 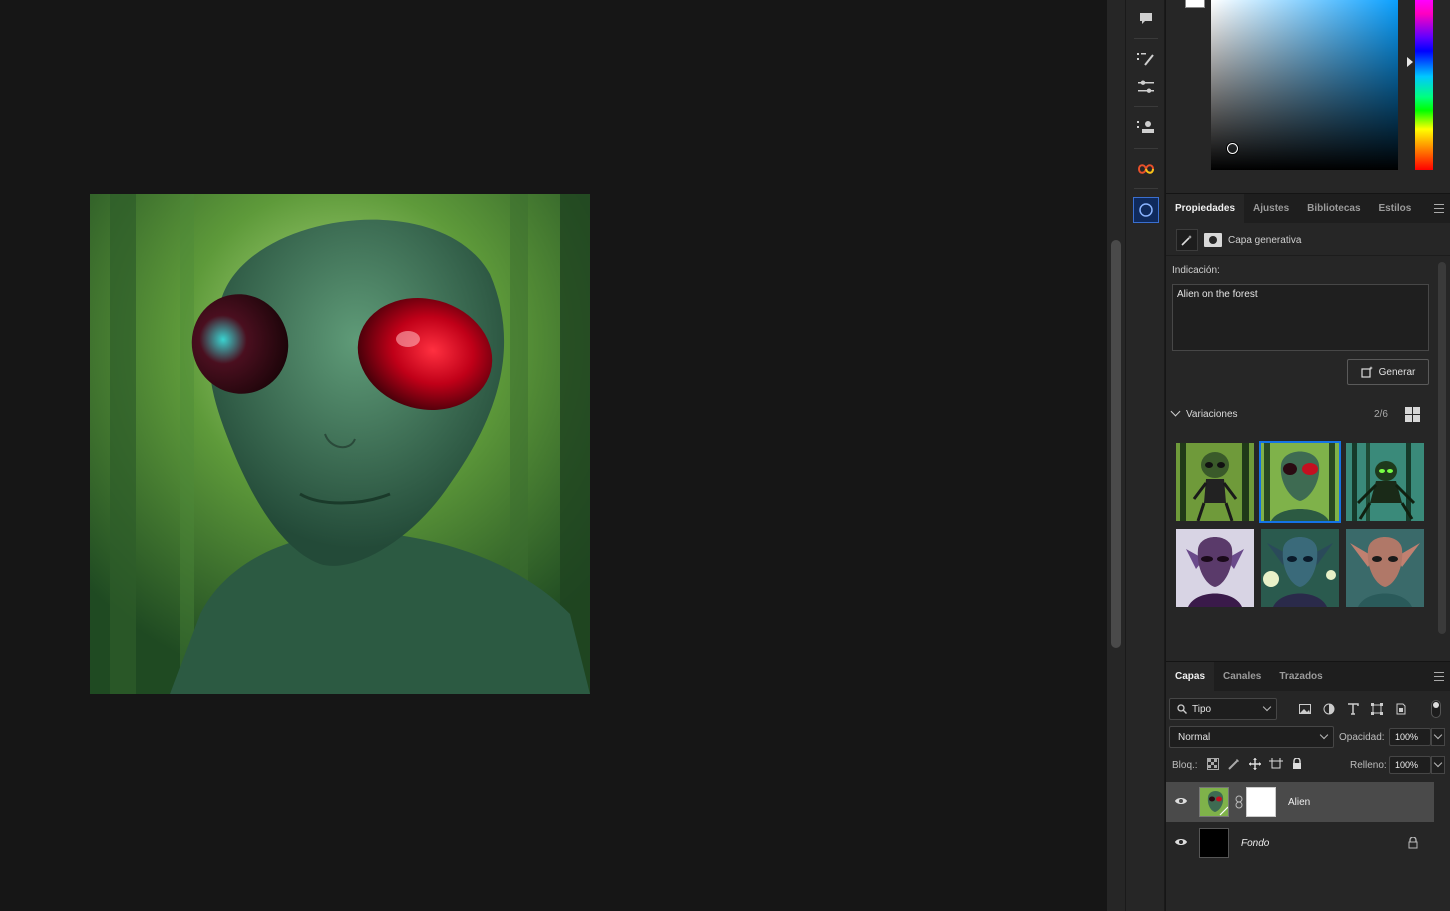 What do you see at coordinates (1438, 765) in the screenshot?
I see `fill-dropdown-arrow` at bounding box center [1438, 765].